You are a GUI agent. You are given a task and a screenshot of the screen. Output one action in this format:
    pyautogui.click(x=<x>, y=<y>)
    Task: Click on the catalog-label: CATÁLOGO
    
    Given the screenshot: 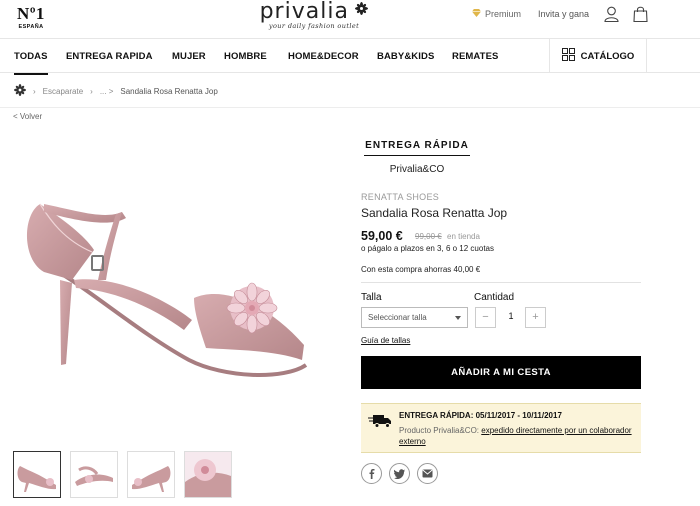 What is the action you would take?
    pyautogui.click(x=607, y=56)
    